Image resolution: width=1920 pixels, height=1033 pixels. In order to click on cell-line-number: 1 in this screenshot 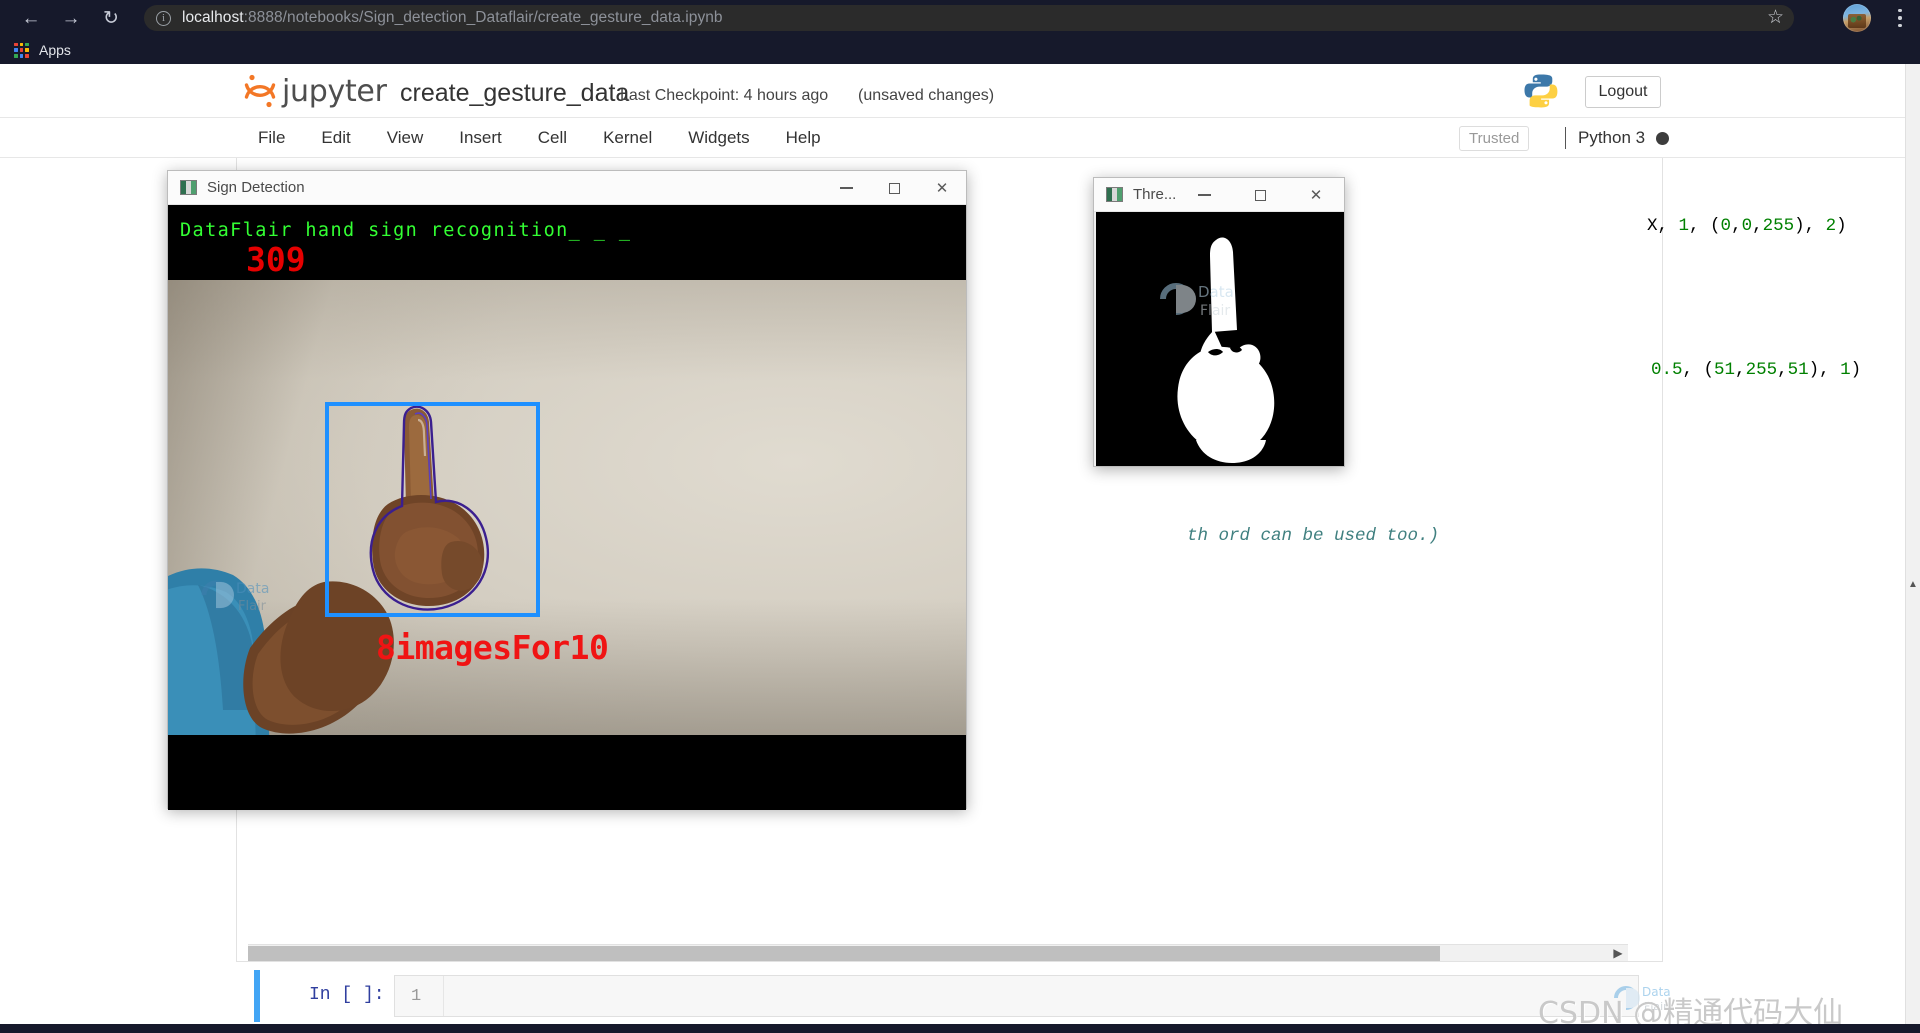, I will do `click(416, 996)`.